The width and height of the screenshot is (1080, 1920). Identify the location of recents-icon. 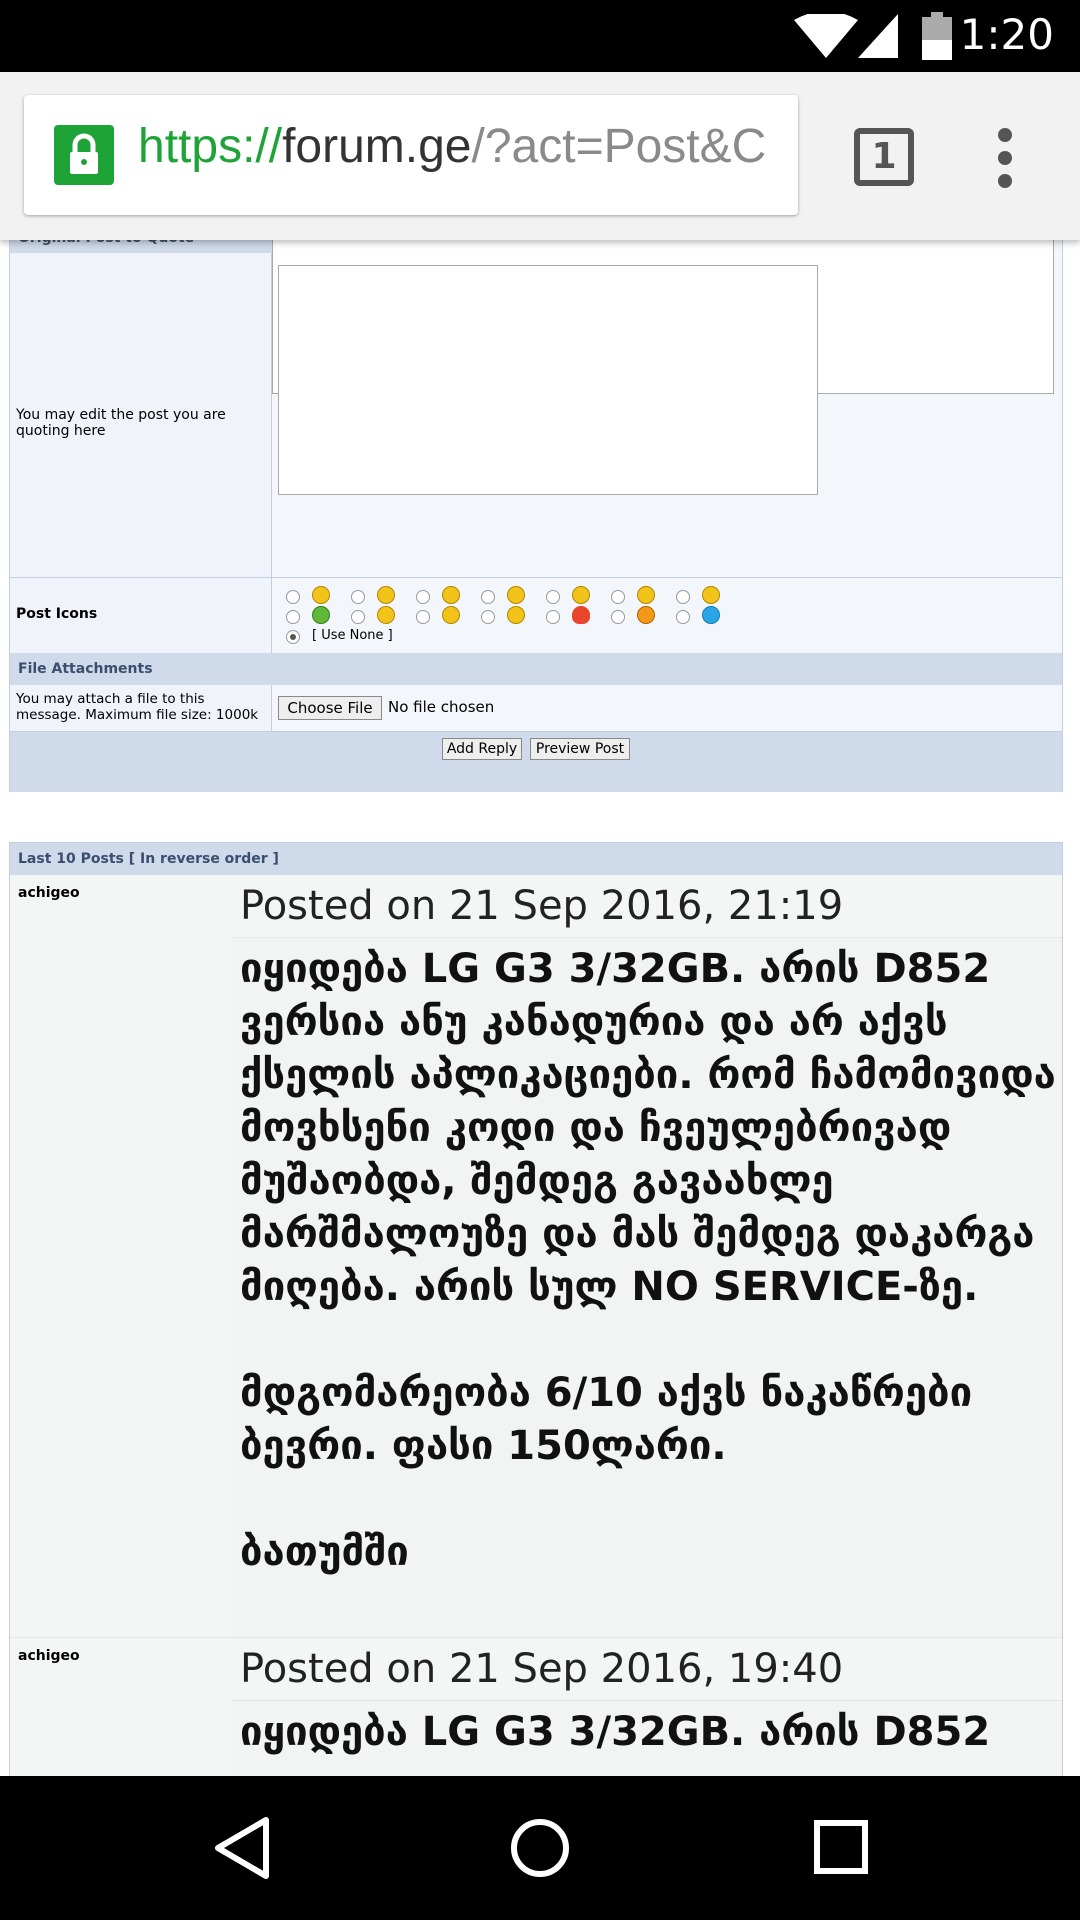
(841, 1847).